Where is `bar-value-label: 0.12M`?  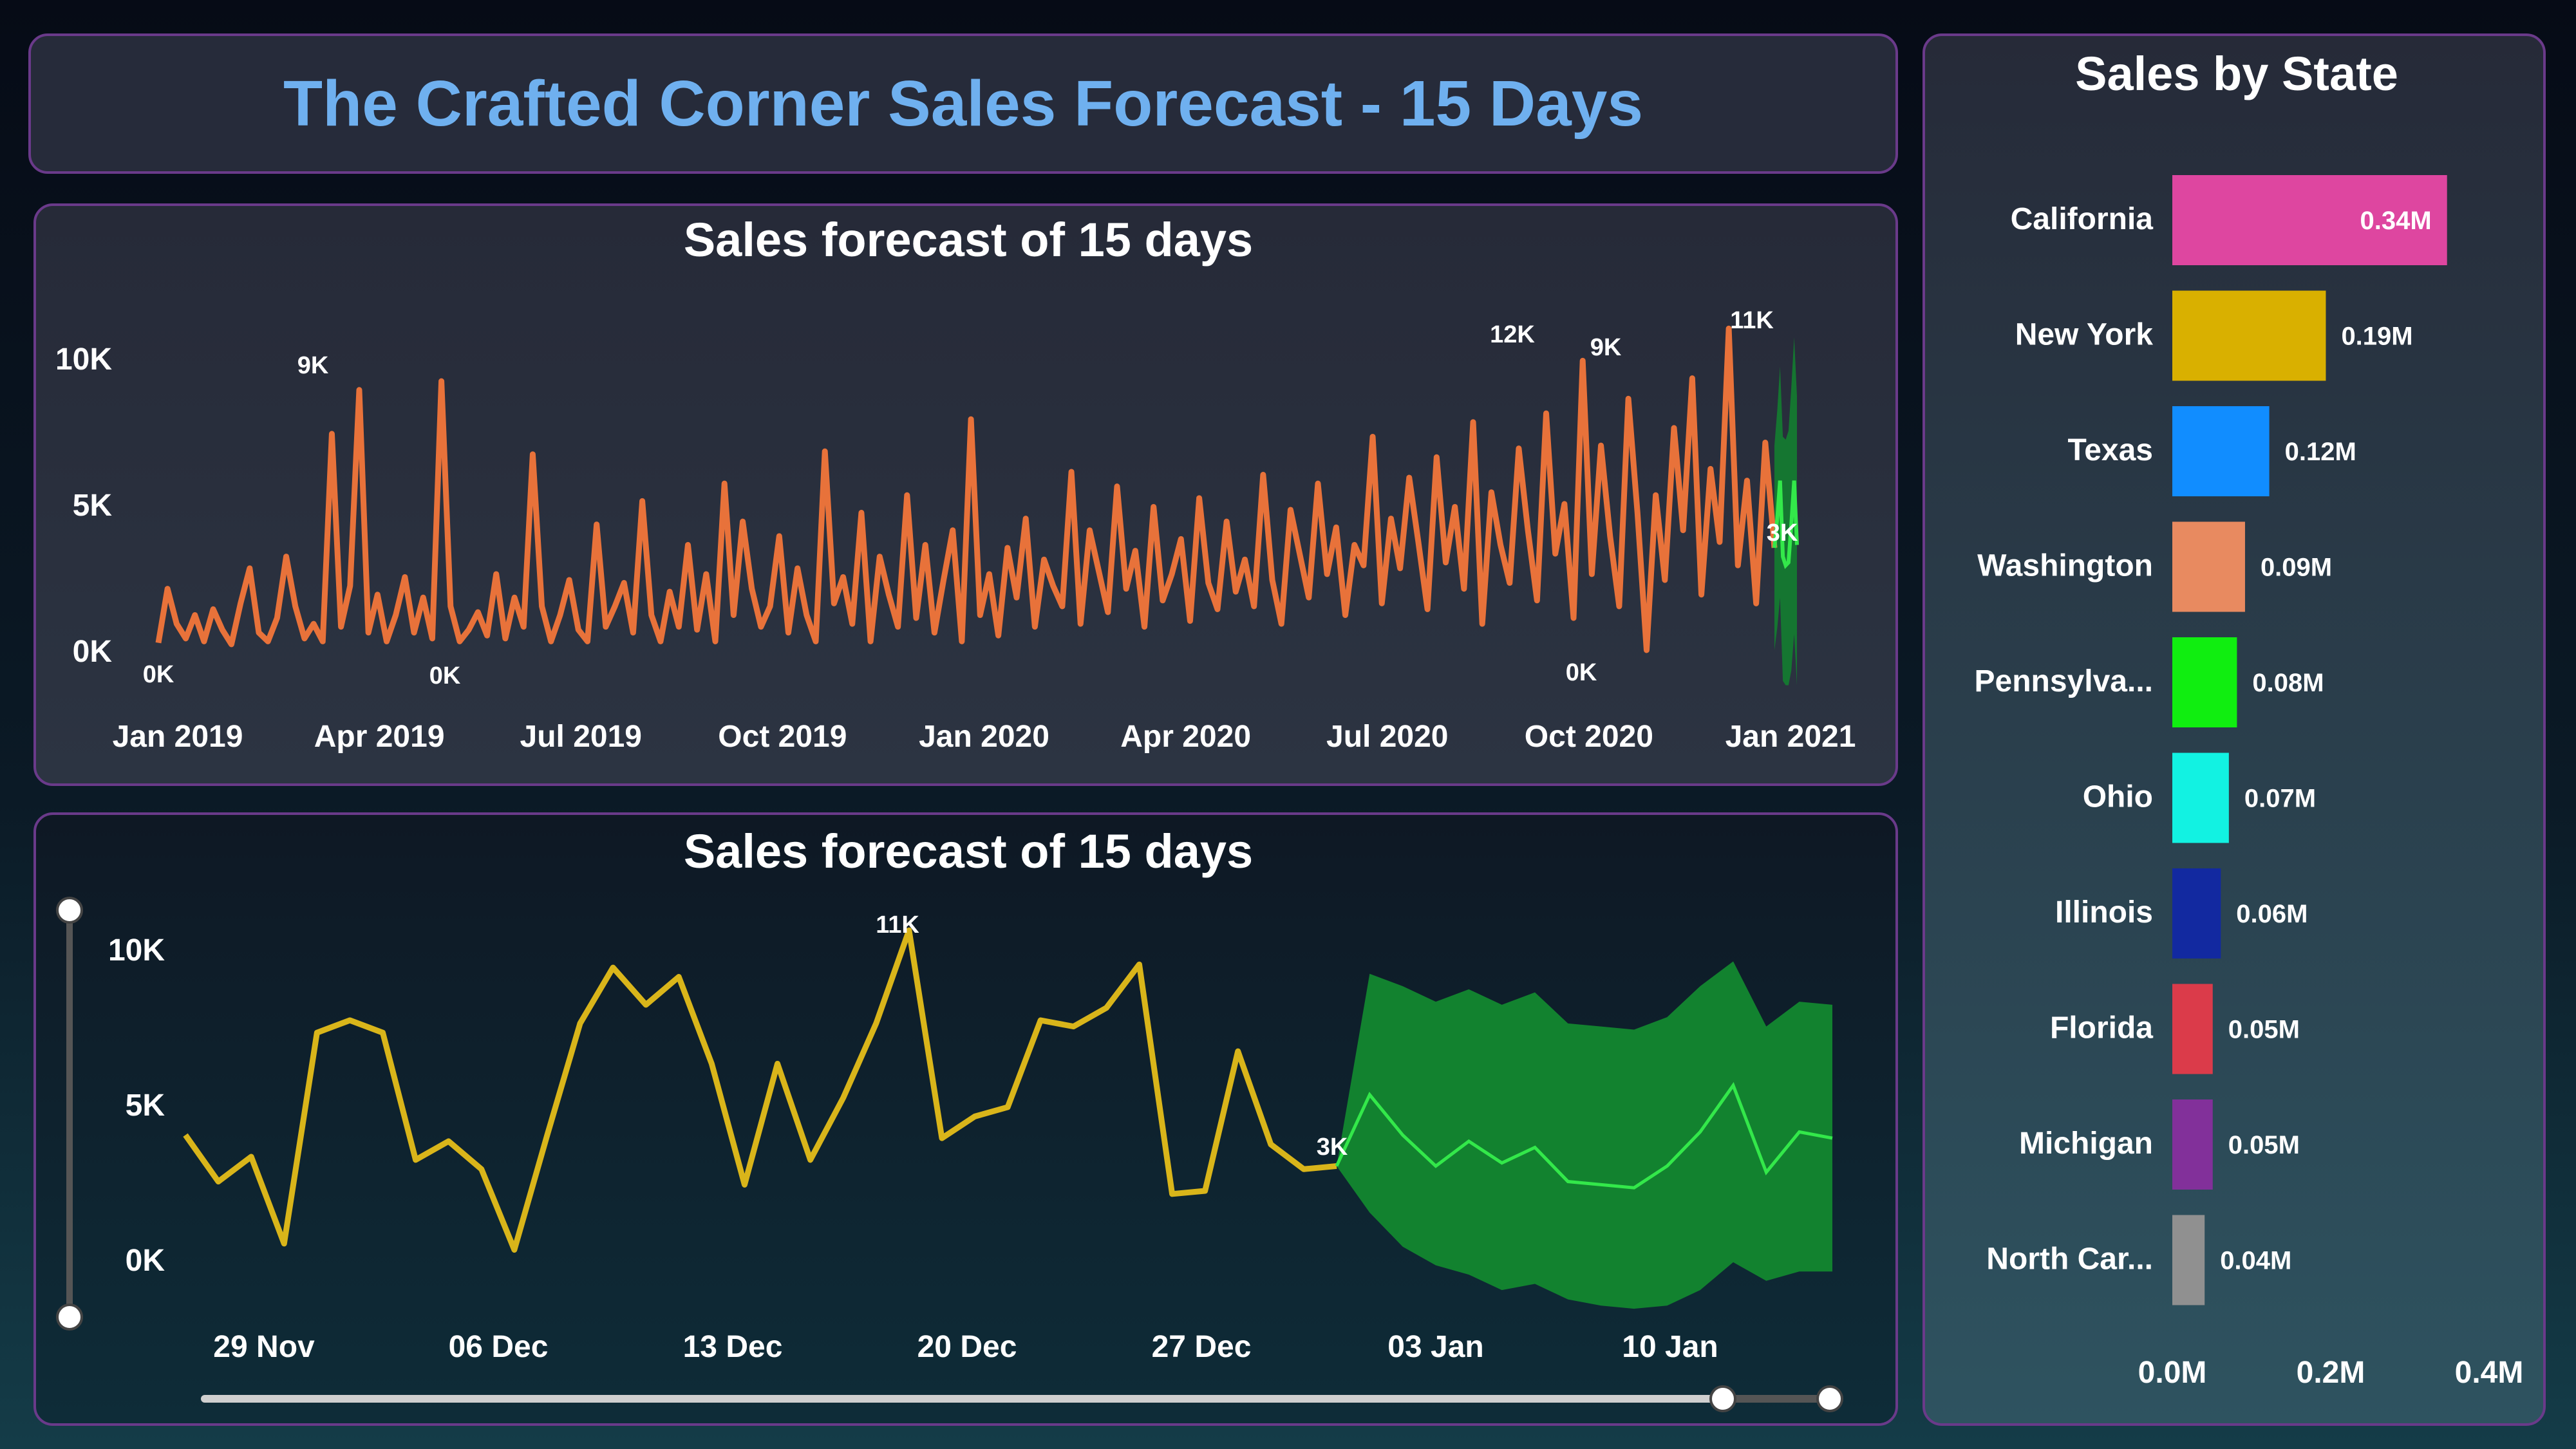 bar-value-label: 0.12M is located at coordinates (2320, 452).